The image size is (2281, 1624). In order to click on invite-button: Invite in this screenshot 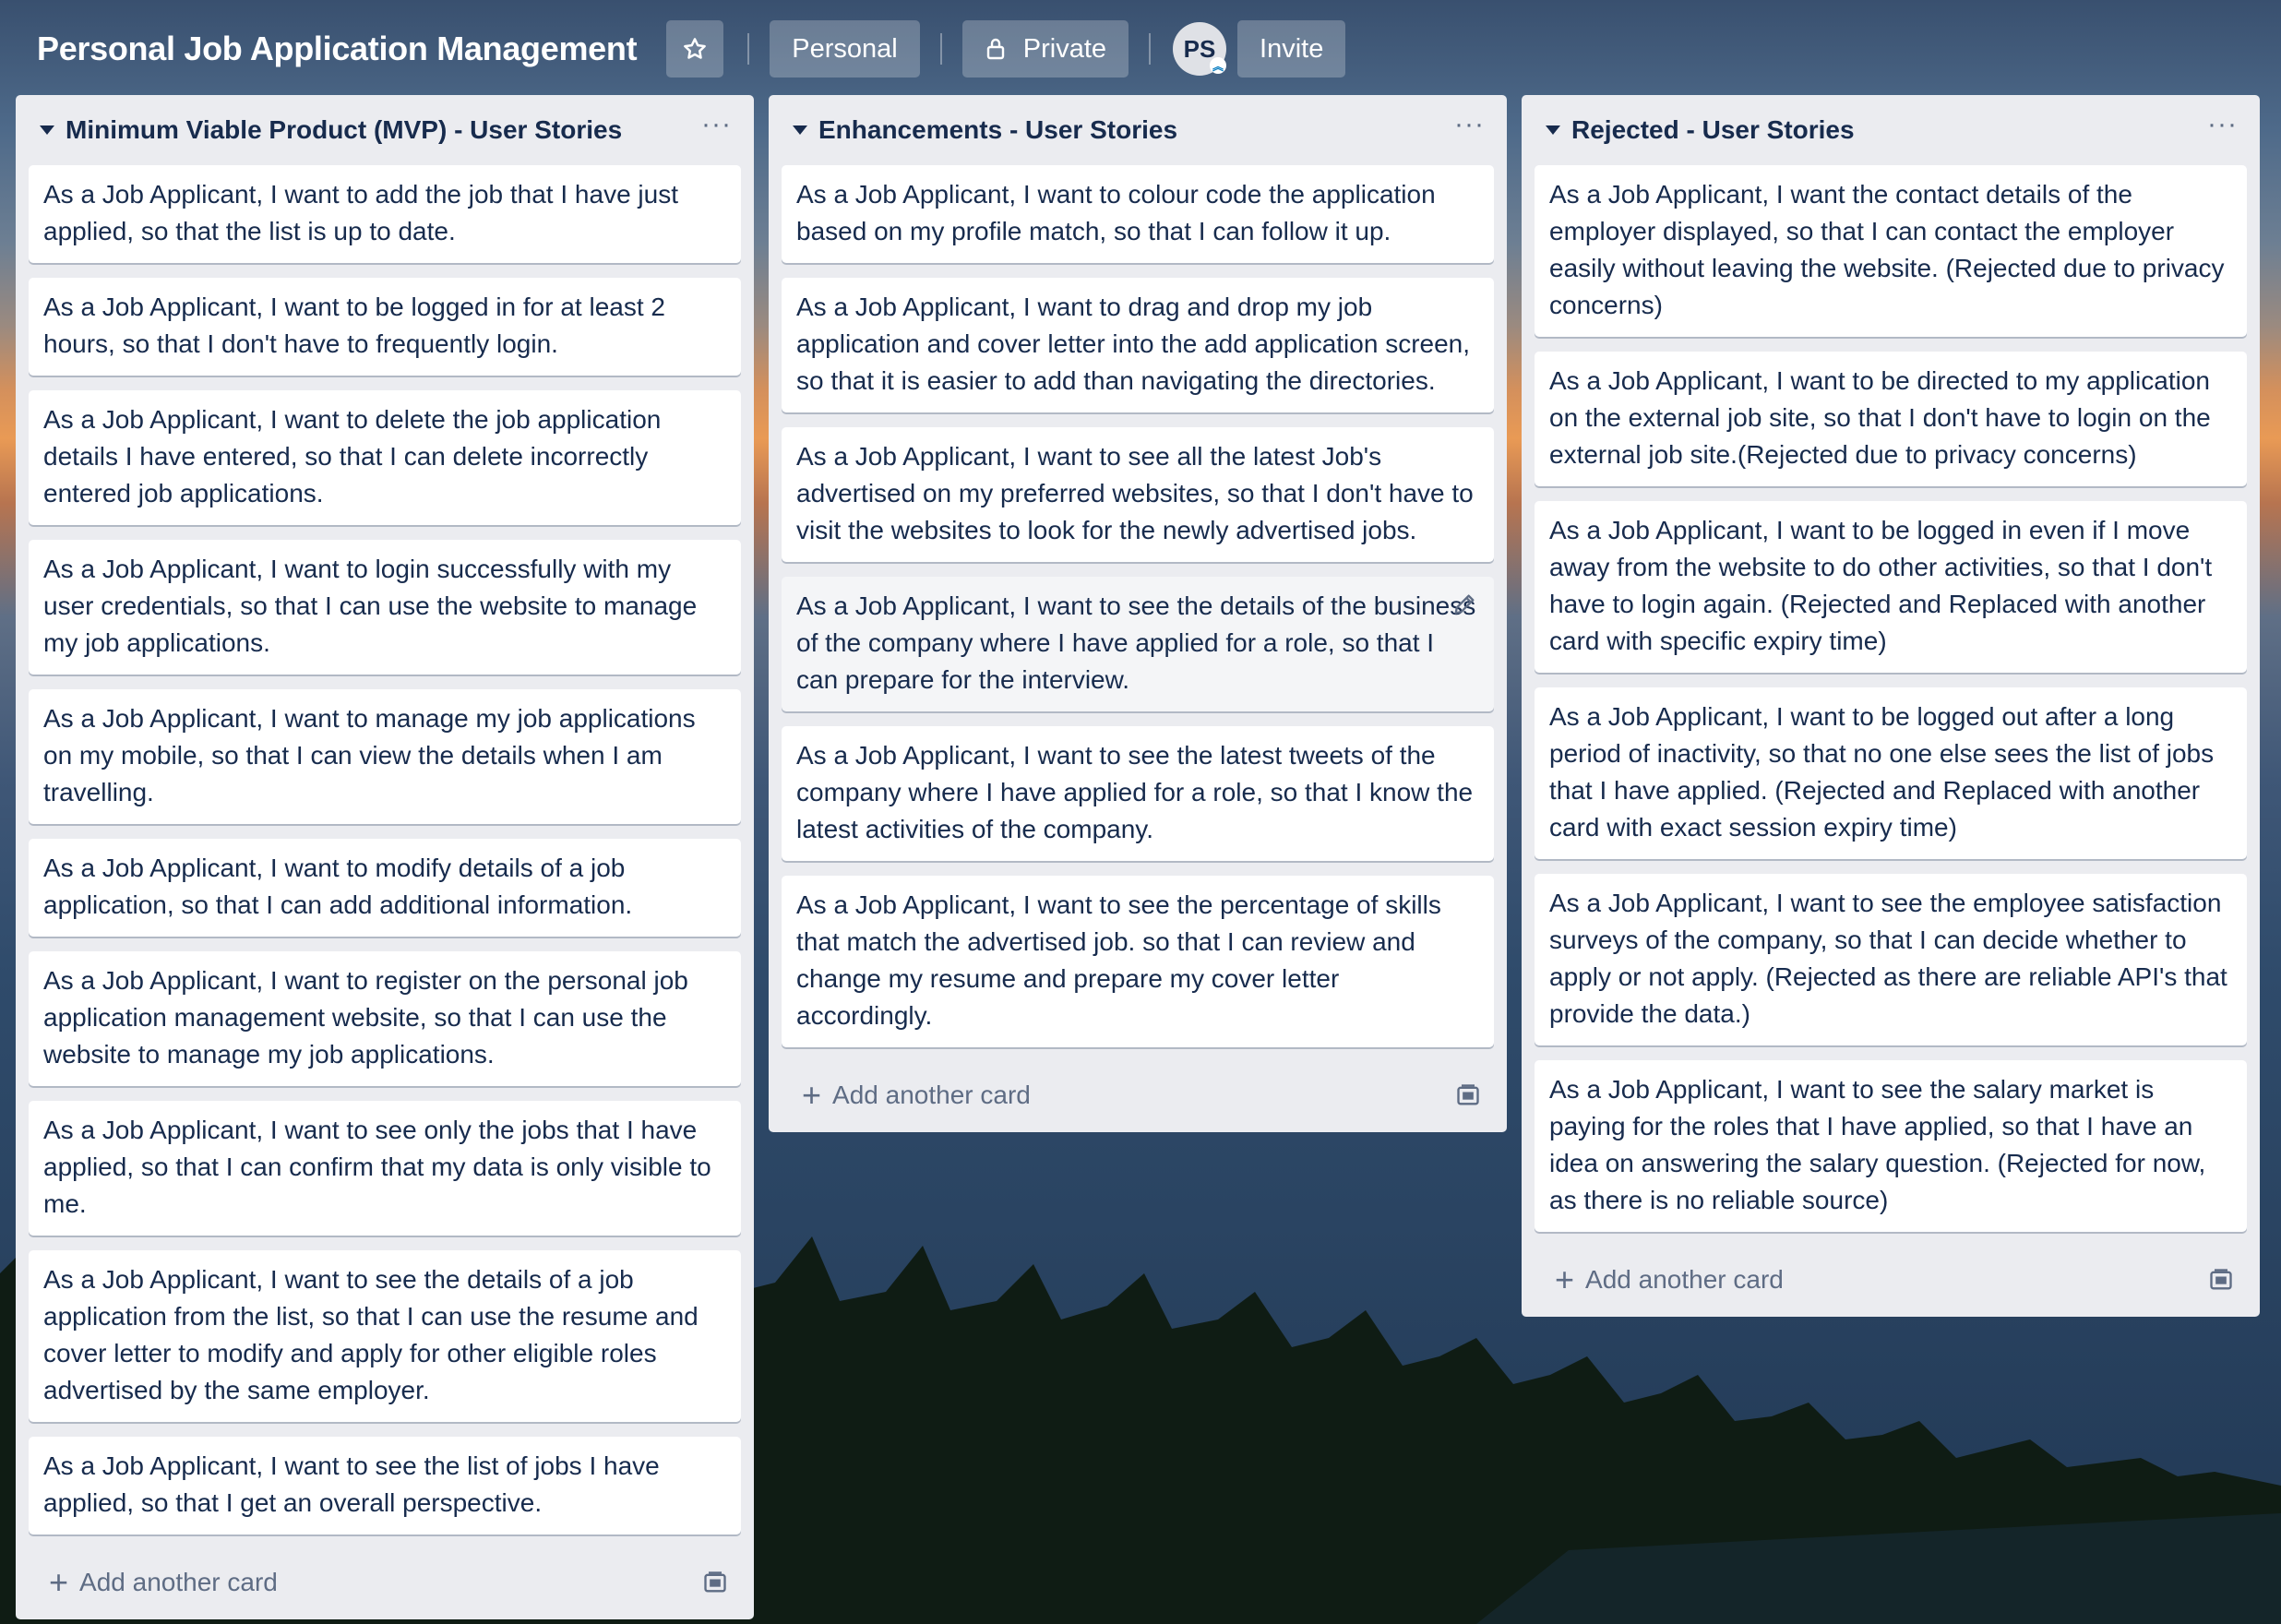, I will do `click(1291, 49)`.